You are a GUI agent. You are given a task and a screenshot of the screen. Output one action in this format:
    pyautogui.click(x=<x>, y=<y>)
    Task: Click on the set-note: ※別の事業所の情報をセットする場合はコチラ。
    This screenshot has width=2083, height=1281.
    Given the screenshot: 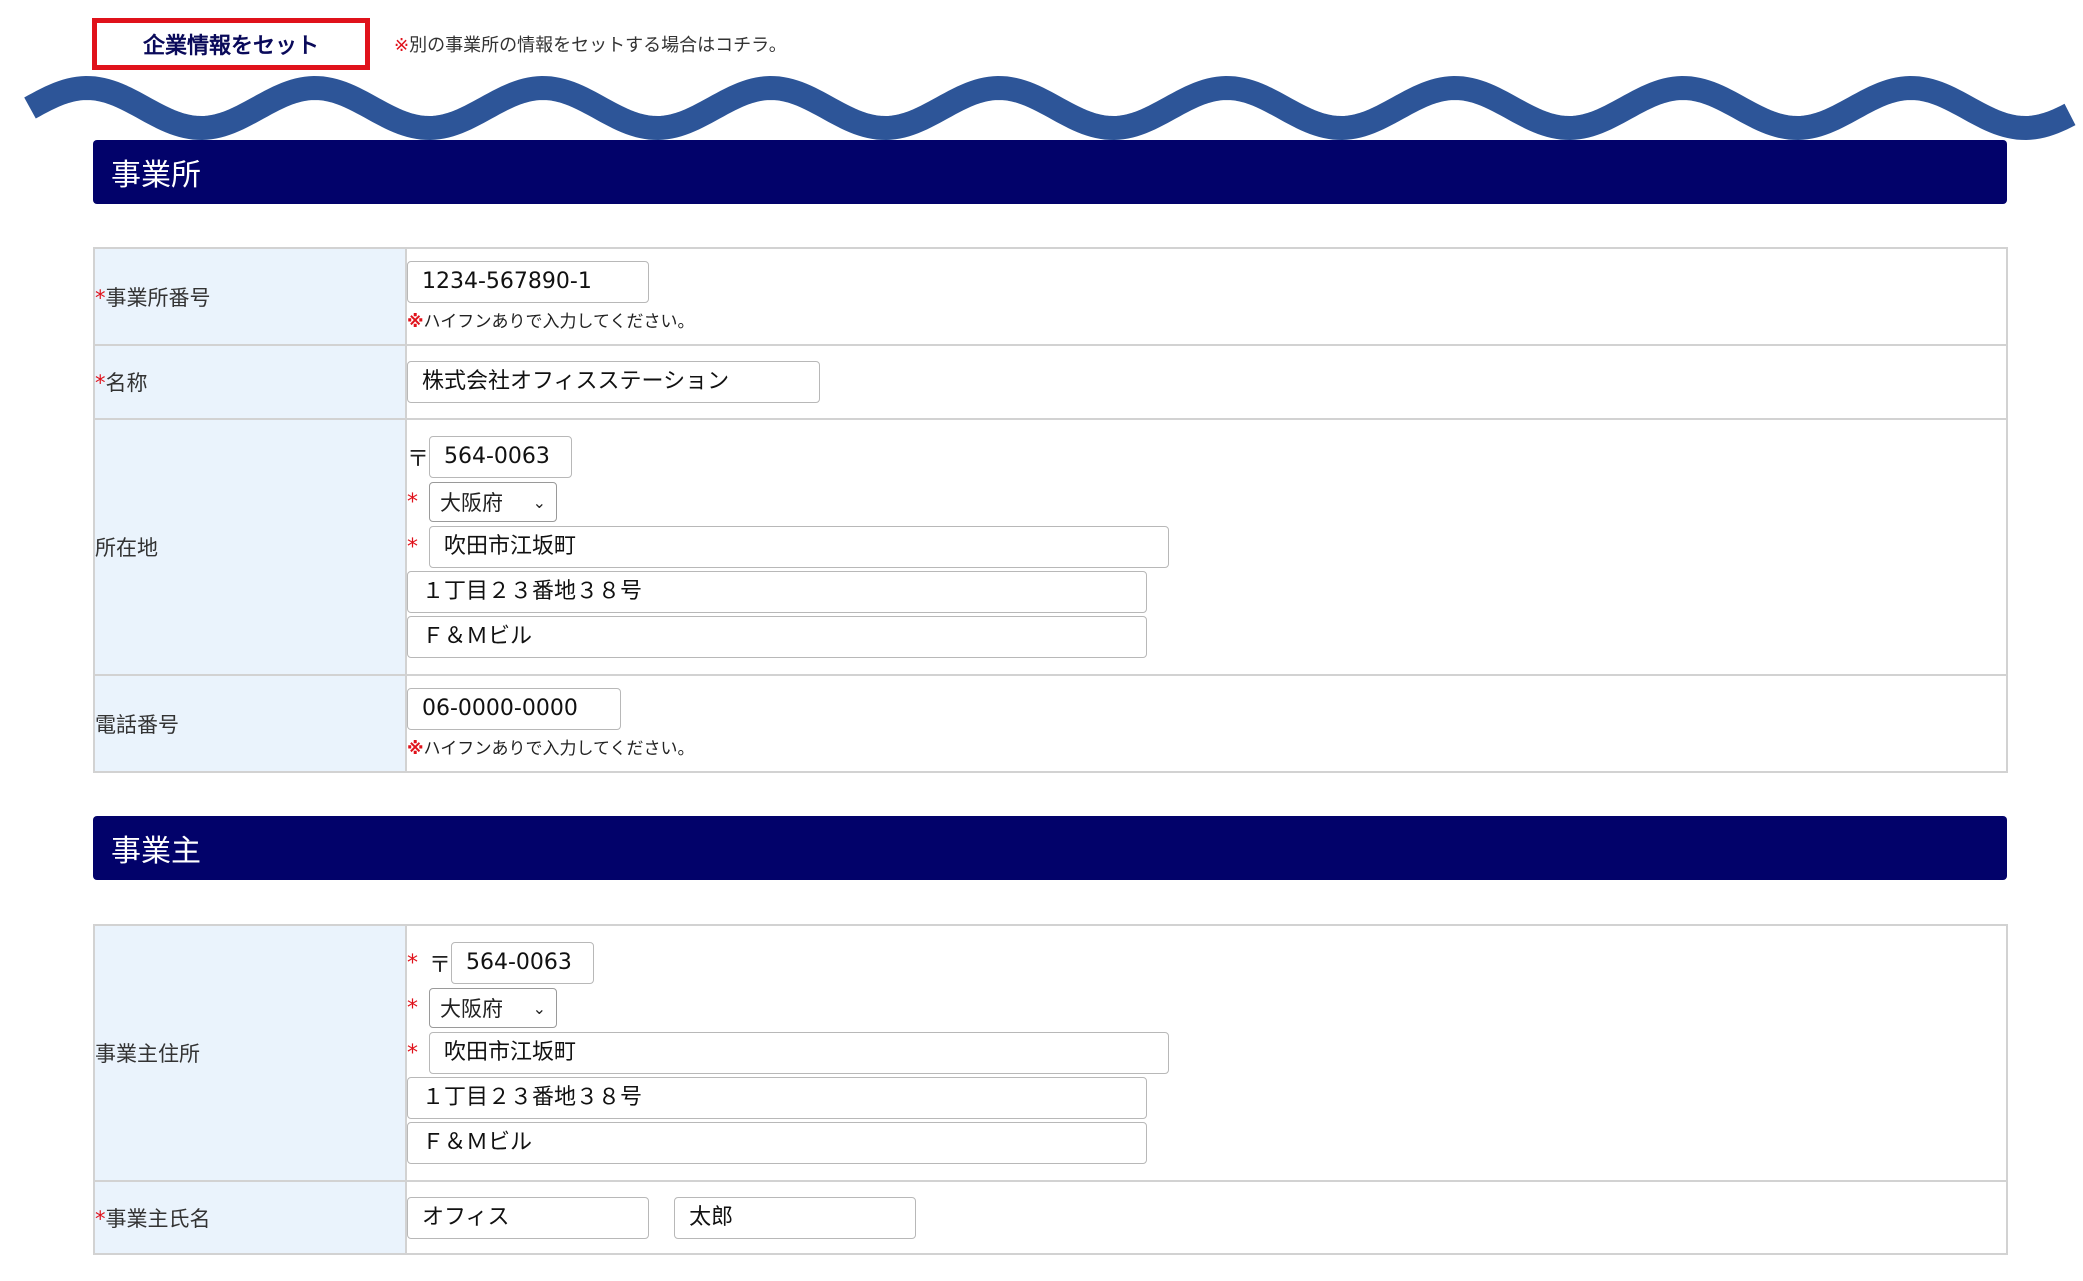 What is the action you would take?
    pyautogui.click(x=590, y=44)
    